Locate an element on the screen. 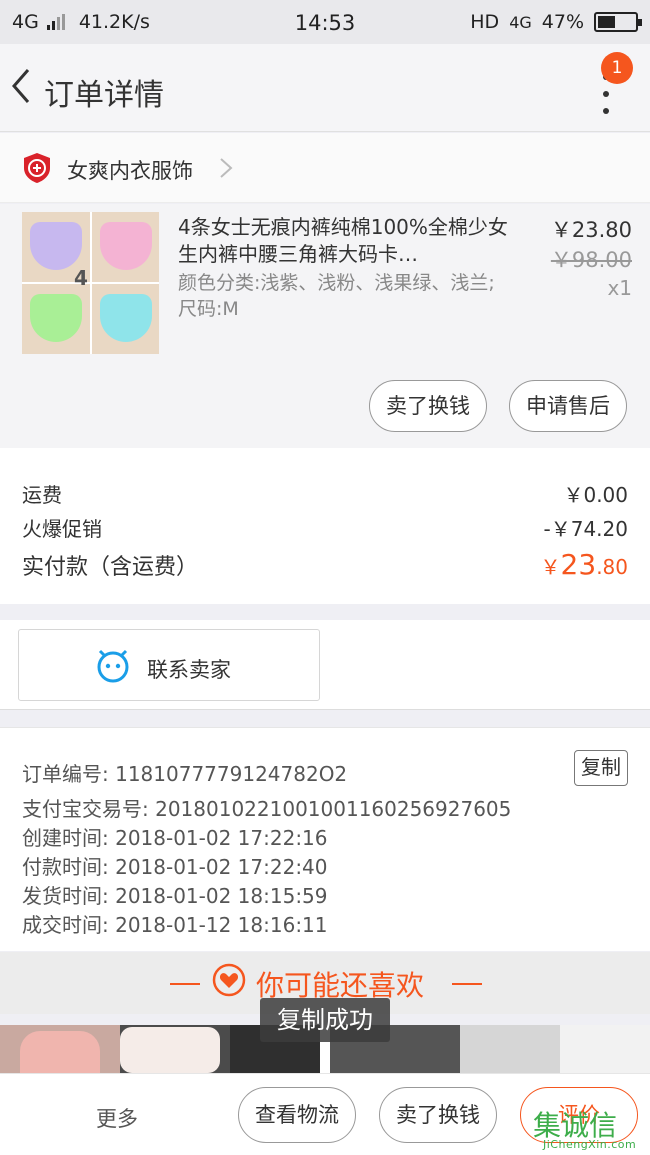 This screenshot has height=1155, width=650. promo-value: -￥74.20 is located at coordinates (585, 529).